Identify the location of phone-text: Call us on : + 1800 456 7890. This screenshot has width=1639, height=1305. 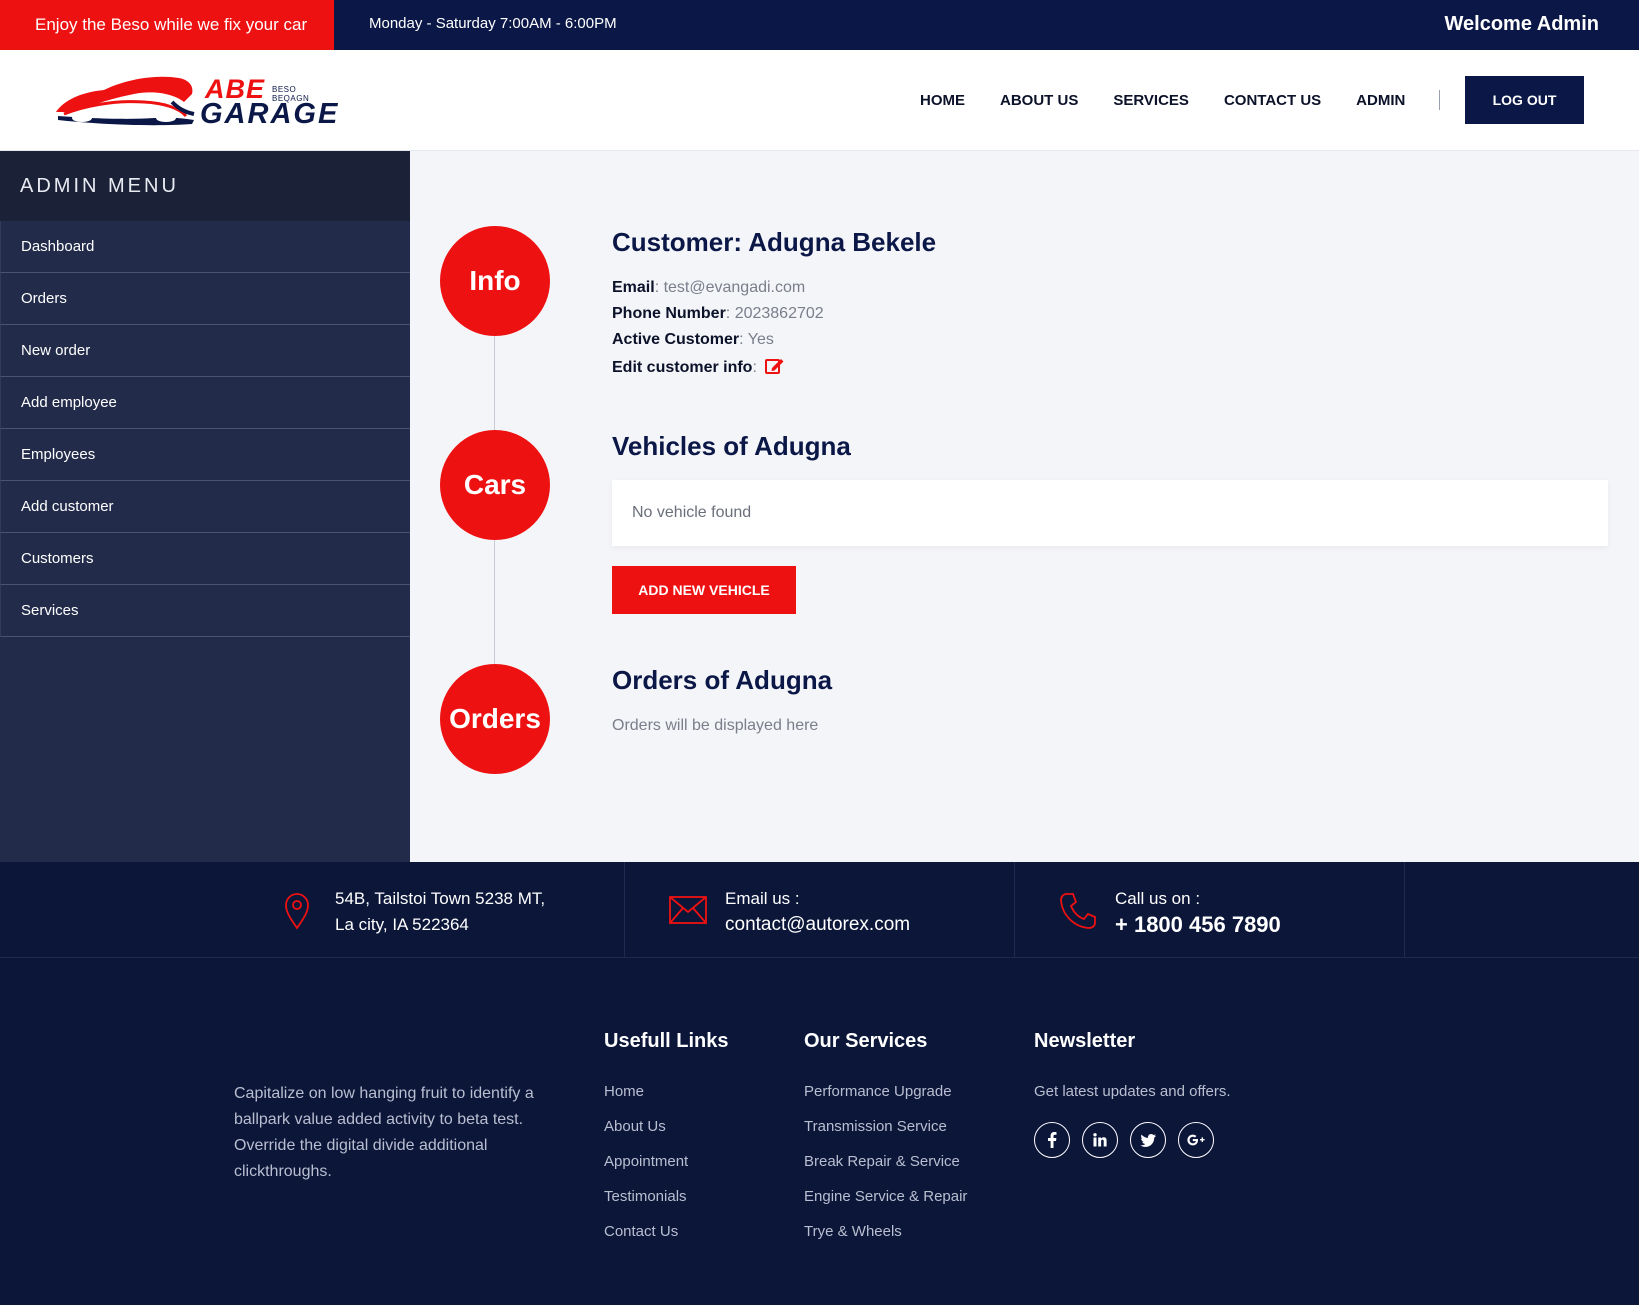
(1198, 912).